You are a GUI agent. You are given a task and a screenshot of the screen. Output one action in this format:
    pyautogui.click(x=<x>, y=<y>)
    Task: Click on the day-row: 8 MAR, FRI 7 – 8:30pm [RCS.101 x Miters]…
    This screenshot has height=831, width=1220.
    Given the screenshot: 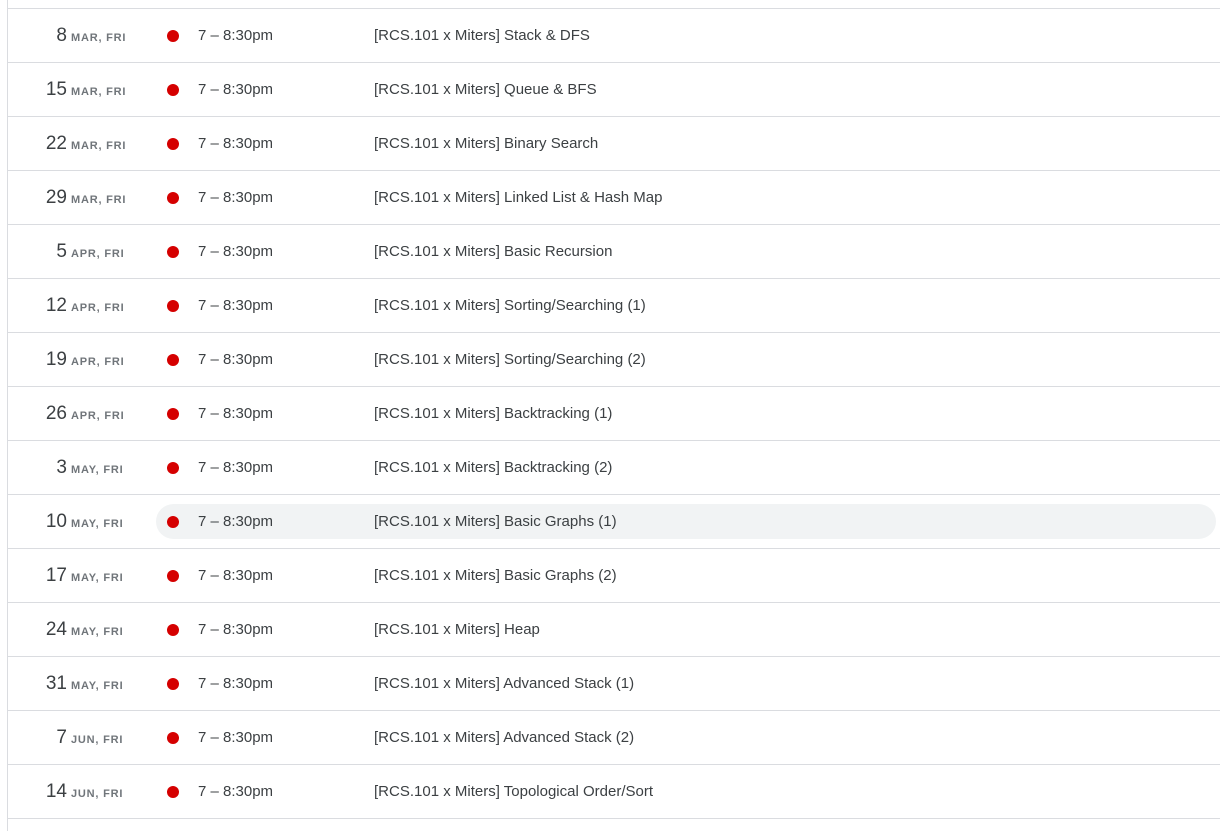 What is the action you would take?
    pyautogui.click(x=614, y=36)
    